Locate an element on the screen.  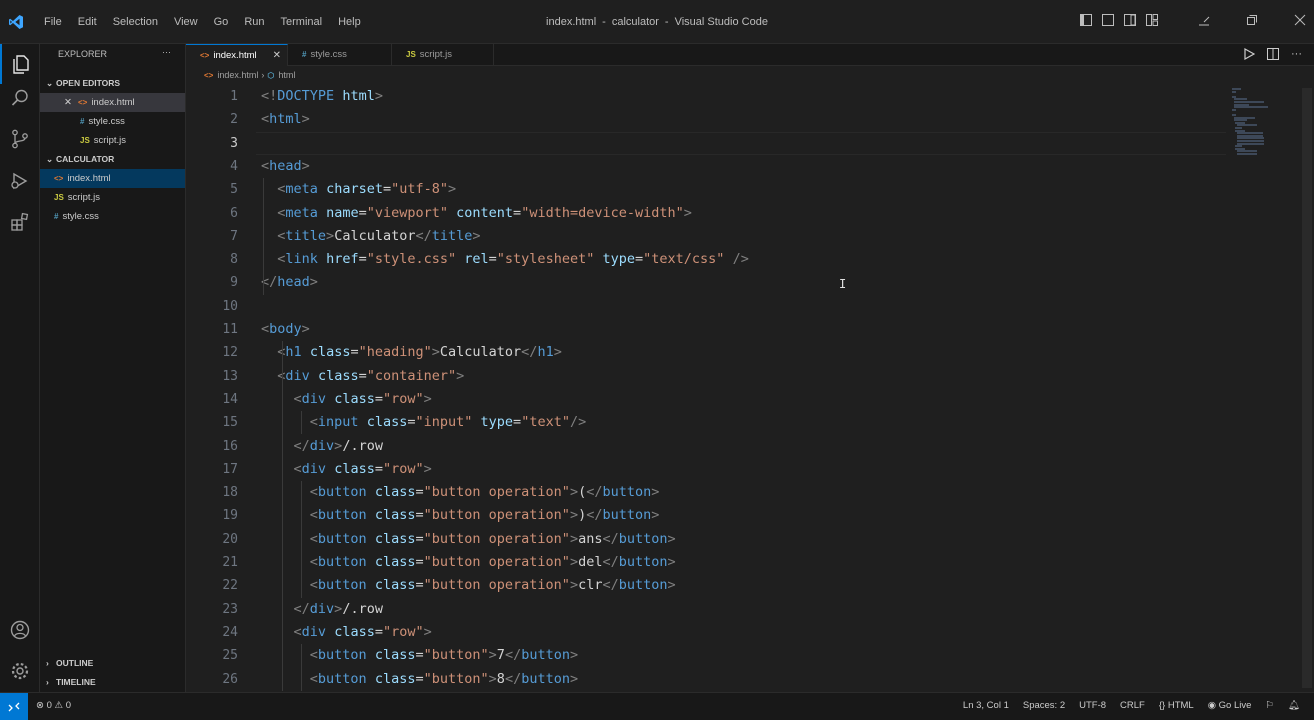
editor-actions: ··· is located at coordinates (1272, 55).